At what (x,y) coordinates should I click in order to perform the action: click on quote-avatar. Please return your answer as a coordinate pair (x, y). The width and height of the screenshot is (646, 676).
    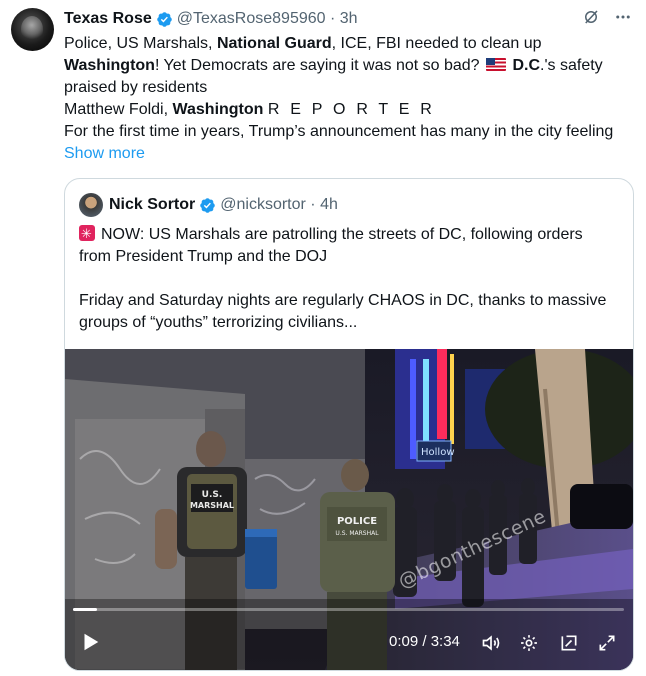
    Looking at the image, I should click on (91, 205).